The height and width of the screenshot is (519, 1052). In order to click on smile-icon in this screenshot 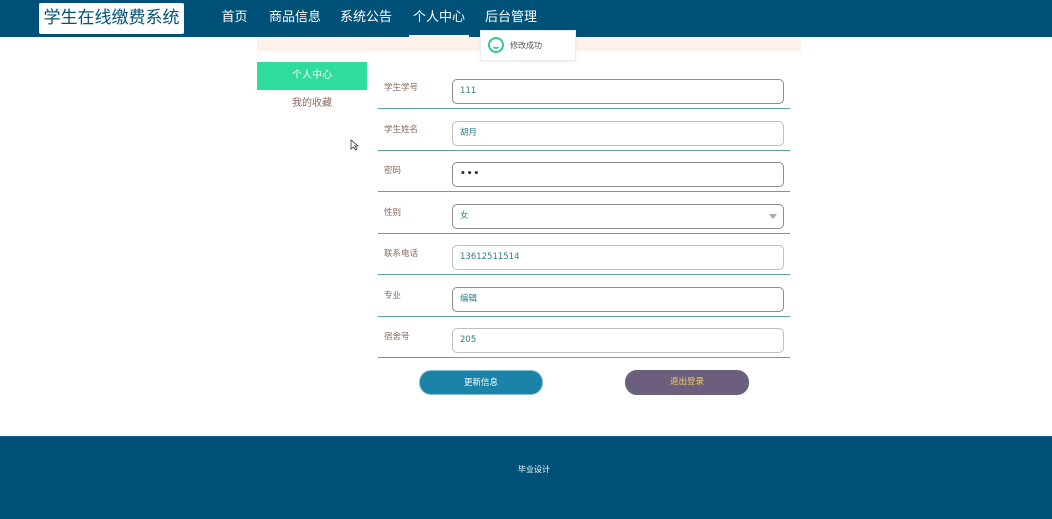, I will do `click(496, 45)`.